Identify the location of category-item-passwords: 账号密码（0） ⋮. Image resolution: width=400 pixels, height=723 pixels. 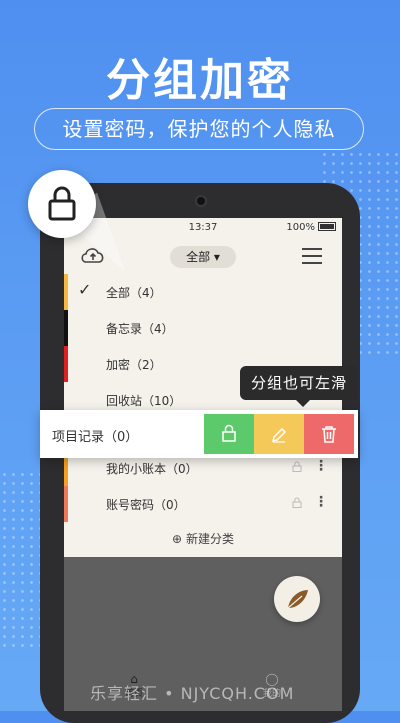
(203, 504).